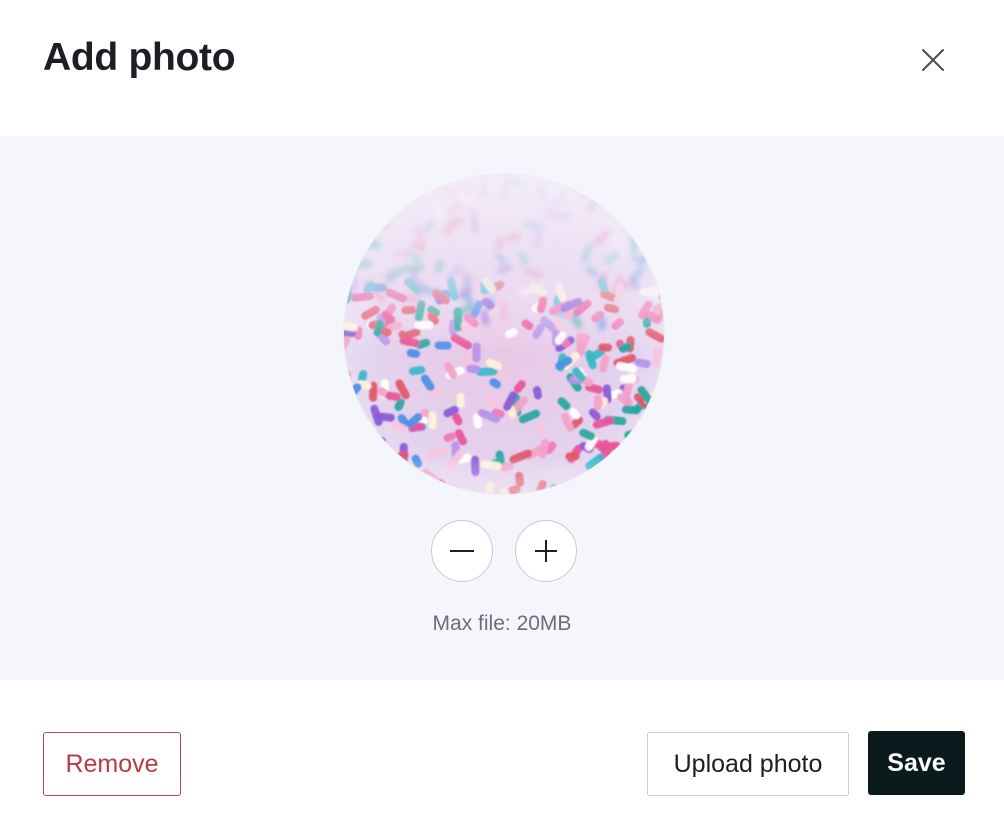 The width and height of the screenshot is (1004, 840). I want to click on minus-icon, so click(462, 551).